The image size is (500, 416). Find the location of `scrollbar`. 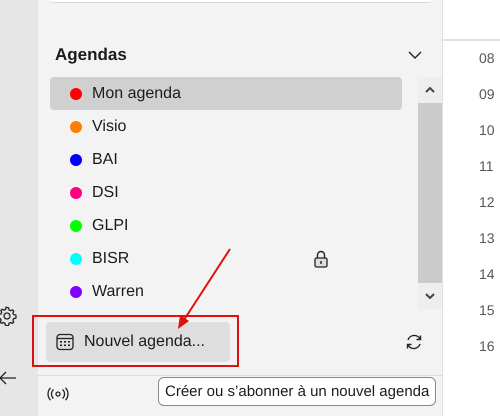

scrollbar is located at coordinates (430, 193).